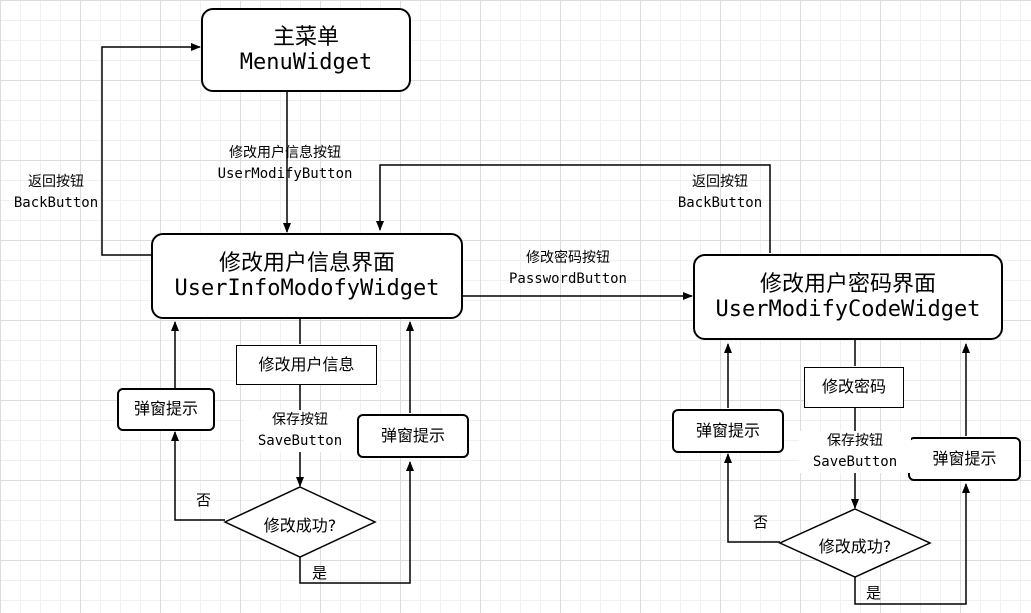 The image size is (1031, 613). What do you see at coordinates (848, 309) in the screenshot?
I see `usercode-widget-code: UserModifyCodeWidget` at bounding box center [848, 309].